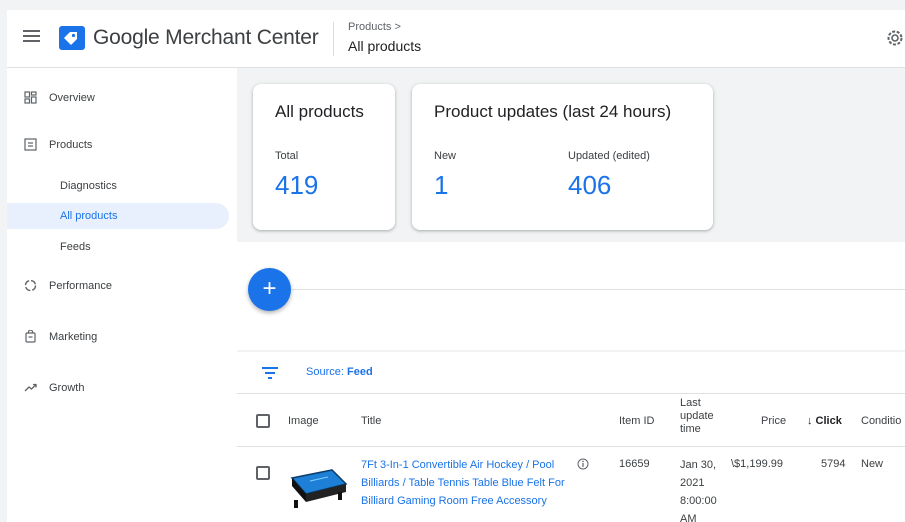 The image size is (905, 522). I want to click on sidebar-item-label: Feeds, so click(75, 247).